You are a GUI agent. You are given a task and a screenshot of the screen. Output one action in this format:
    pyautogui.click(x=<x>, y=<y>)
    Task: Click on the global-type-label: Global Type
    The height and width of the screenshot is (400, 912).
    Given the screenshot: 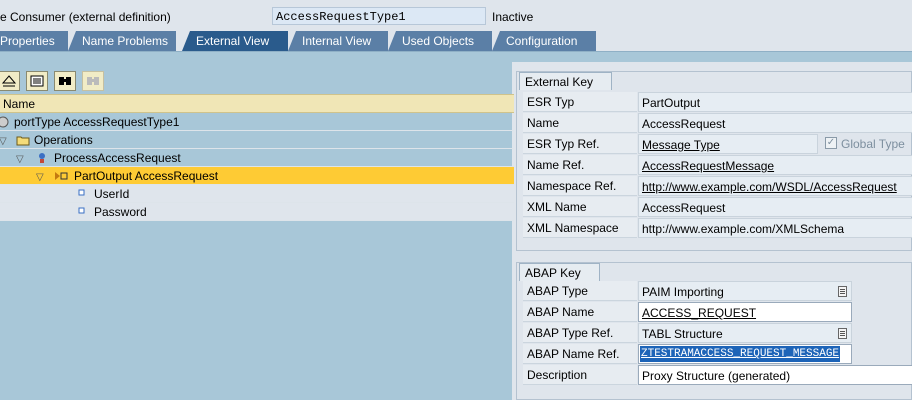 What is the action you would take?
    pyautogui.click(x=873, y=144)
    